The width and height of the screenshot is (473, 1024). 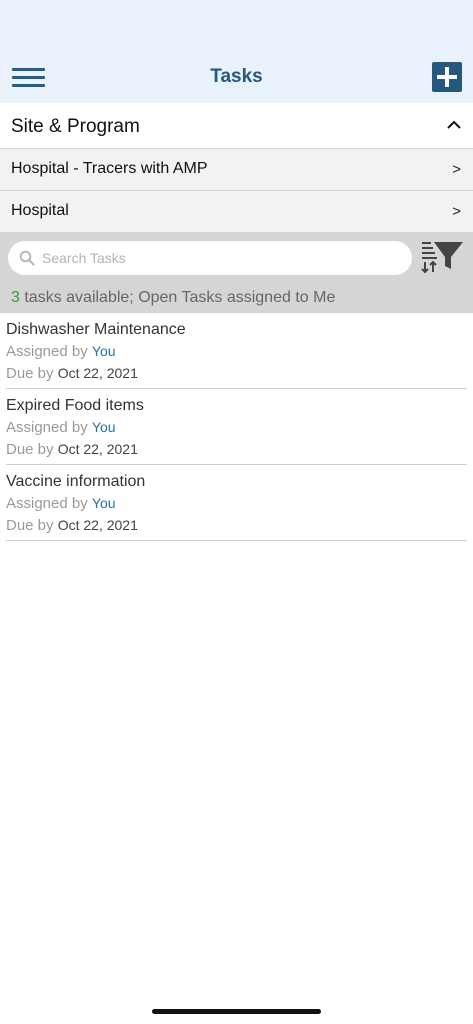 I want to click on sort-filter-button, so click(x=442, y=257).